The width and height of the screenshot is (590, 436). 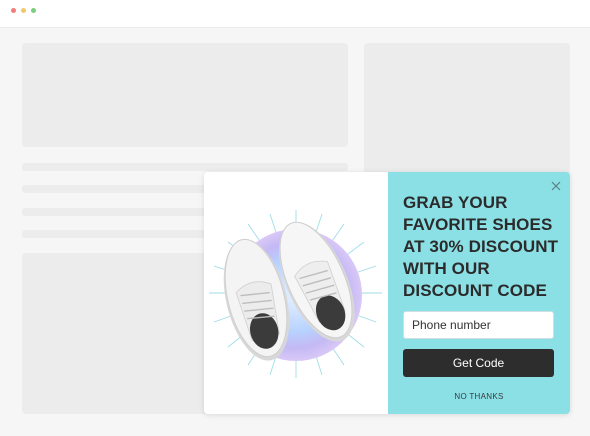 What do you see at coordinates (478, 363) in the screenshot?
I see `get-code-button: Get Code` at bounding box center [478, 363].